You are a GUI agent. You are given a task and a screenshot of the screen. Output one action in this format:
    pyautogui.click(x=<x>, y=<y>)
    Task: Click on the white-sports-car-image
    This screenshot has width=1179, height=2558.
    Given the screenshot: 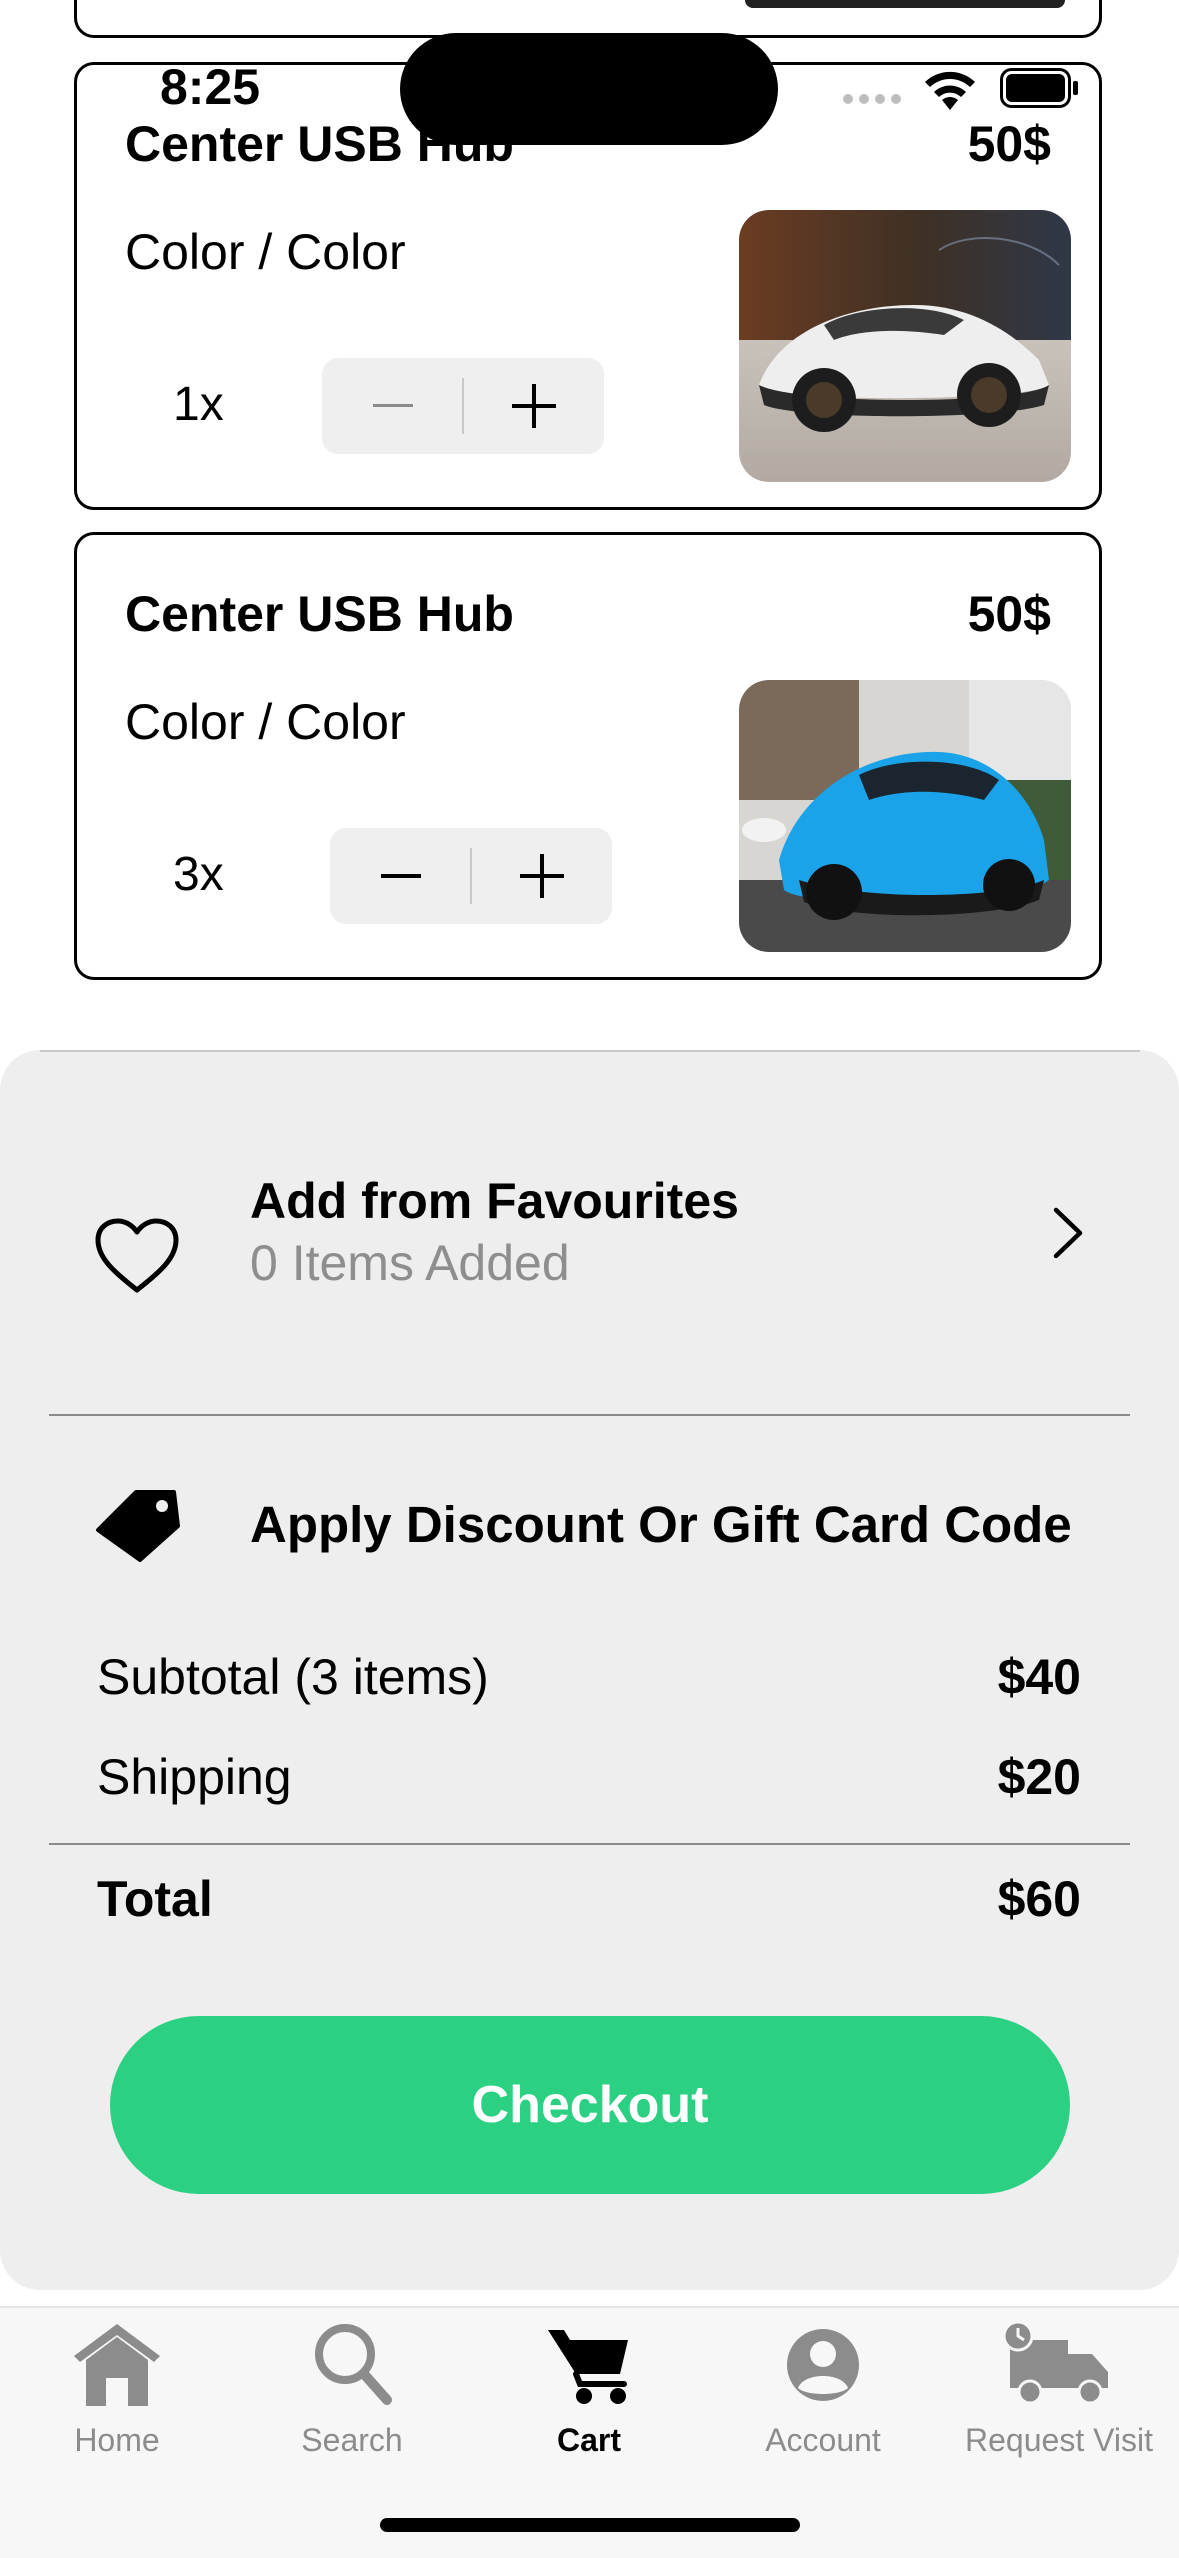 What is the action you would take?
    pyautogui.click(x=905, y=346)
    